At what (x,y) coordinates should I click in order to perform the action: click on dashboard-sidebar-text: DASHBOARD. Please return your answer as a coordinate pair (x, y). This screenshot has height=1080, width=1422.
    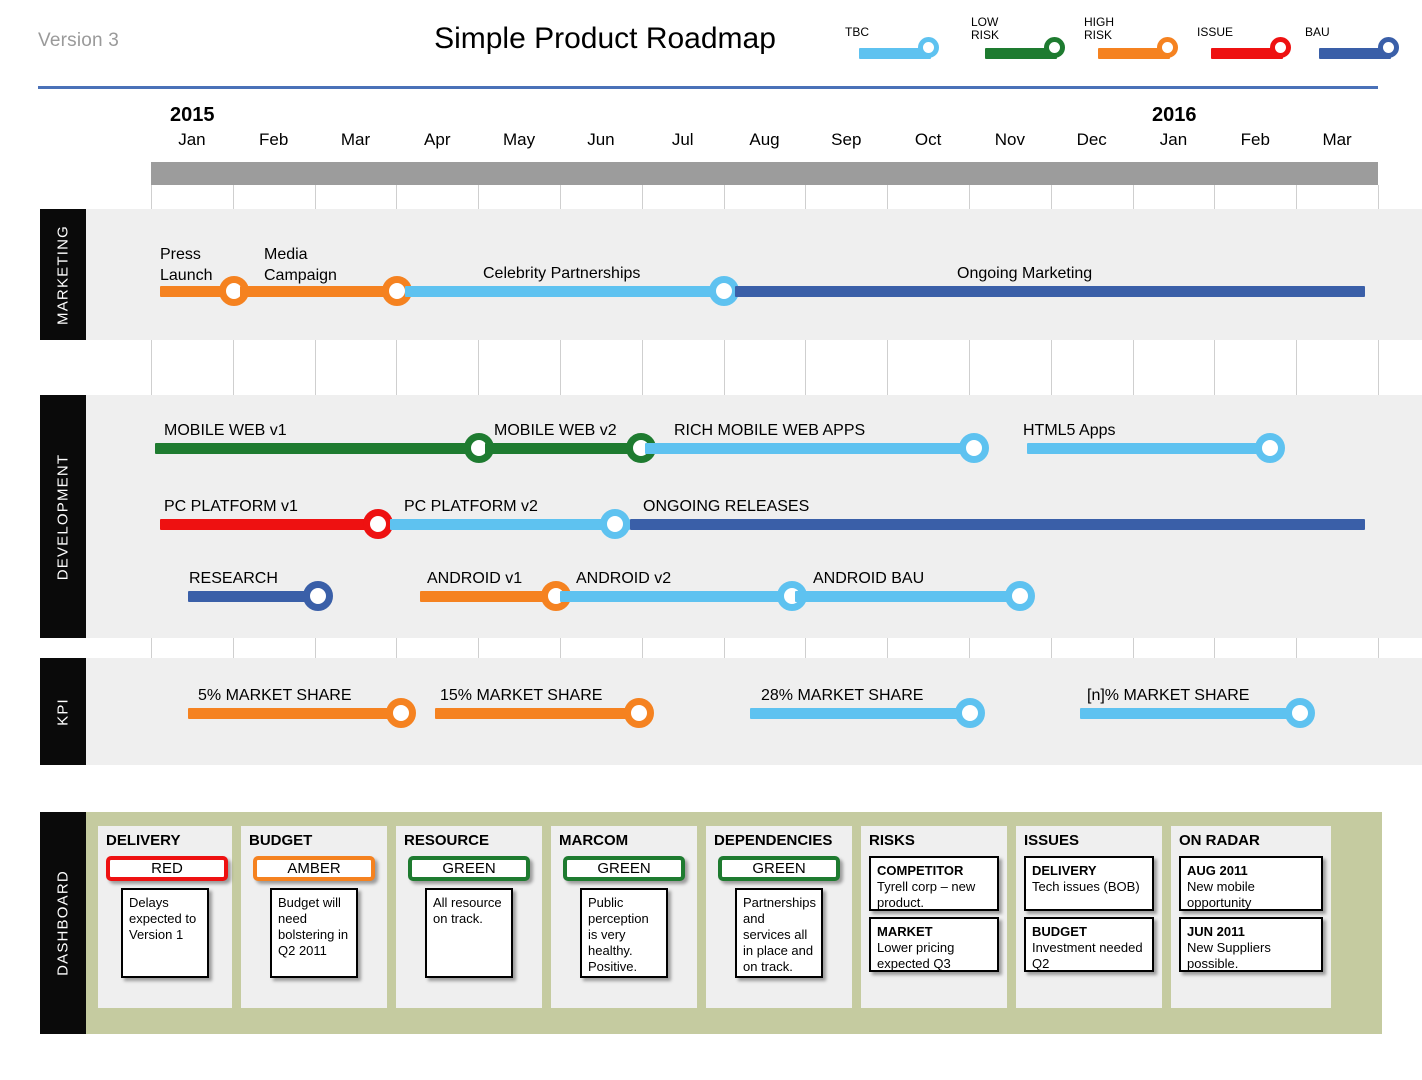
    Looking at the image, I should click on (63, 923).